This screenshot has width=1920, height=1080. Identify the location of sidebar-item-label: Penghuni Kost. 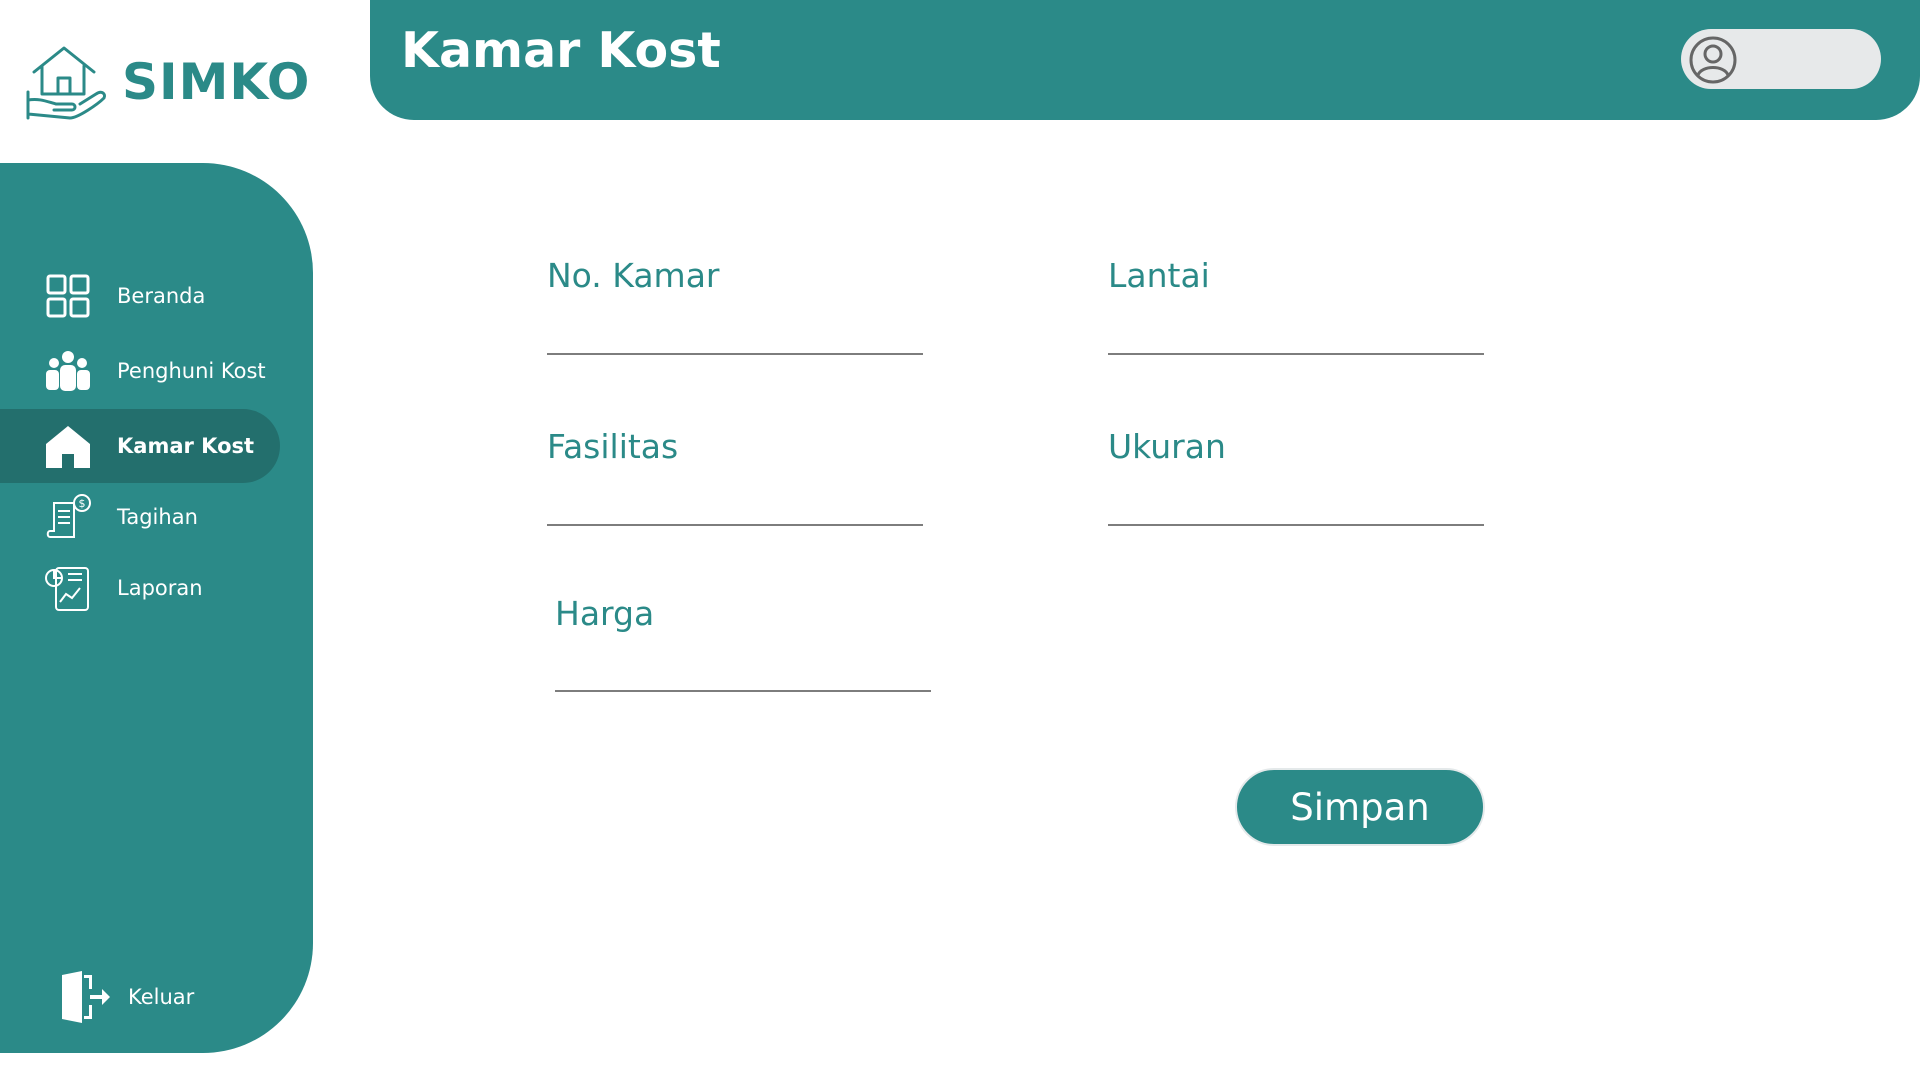
(191, 371).